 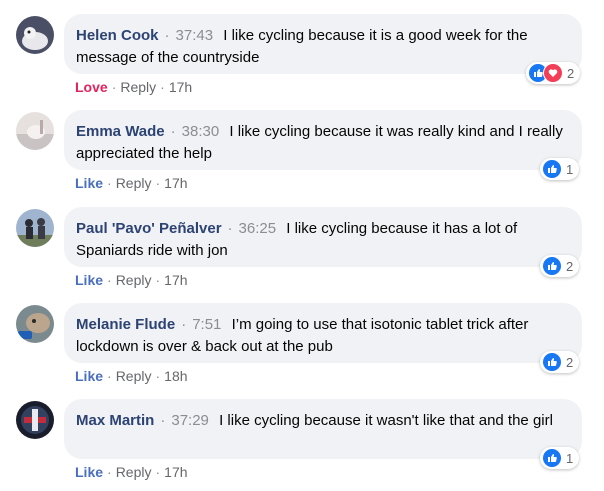 I want to click on comment-timestamp: 37:43, so click(x=195, y=35).